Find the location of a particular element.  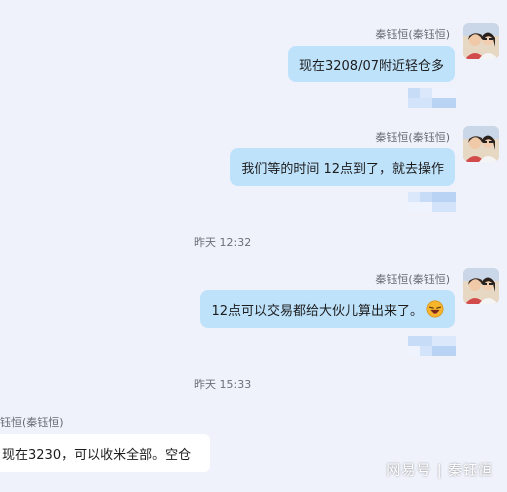

message-bubble: 现在3230，可以收米全部。空仓 is located at coordinates (105, 453).